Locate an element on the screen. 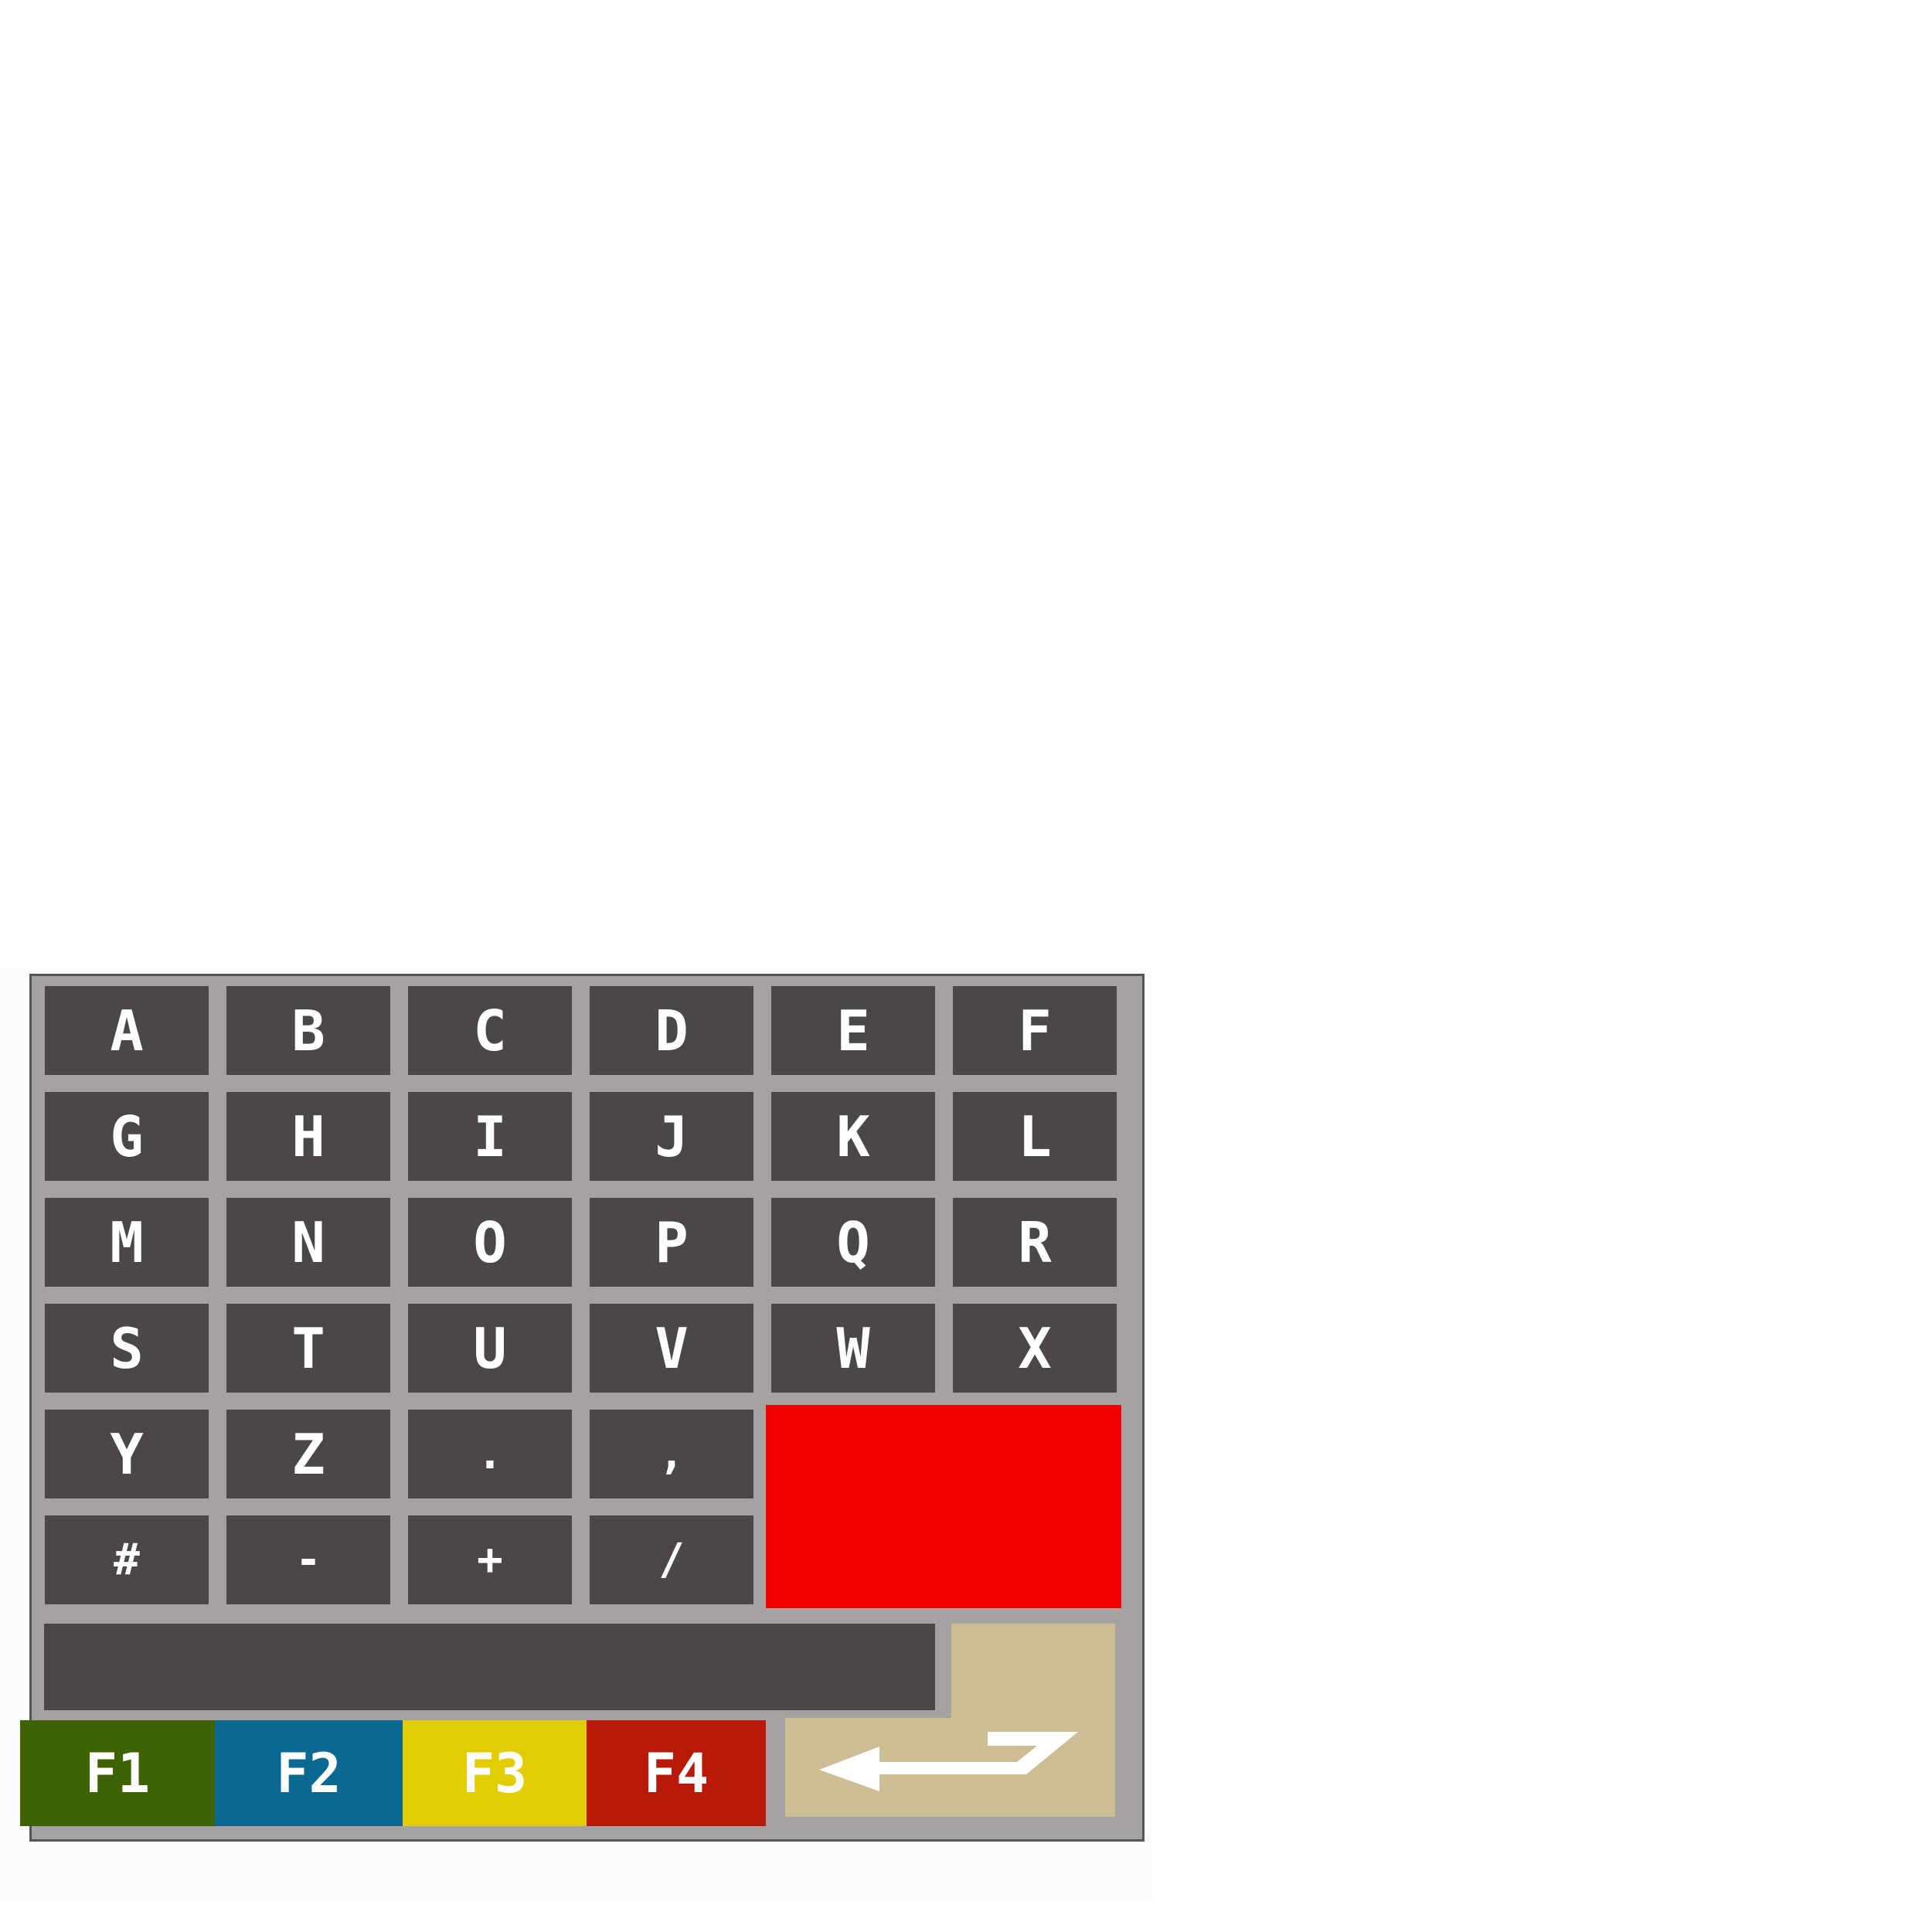  f3-key: F3 is located at coordinates (495, 1773).